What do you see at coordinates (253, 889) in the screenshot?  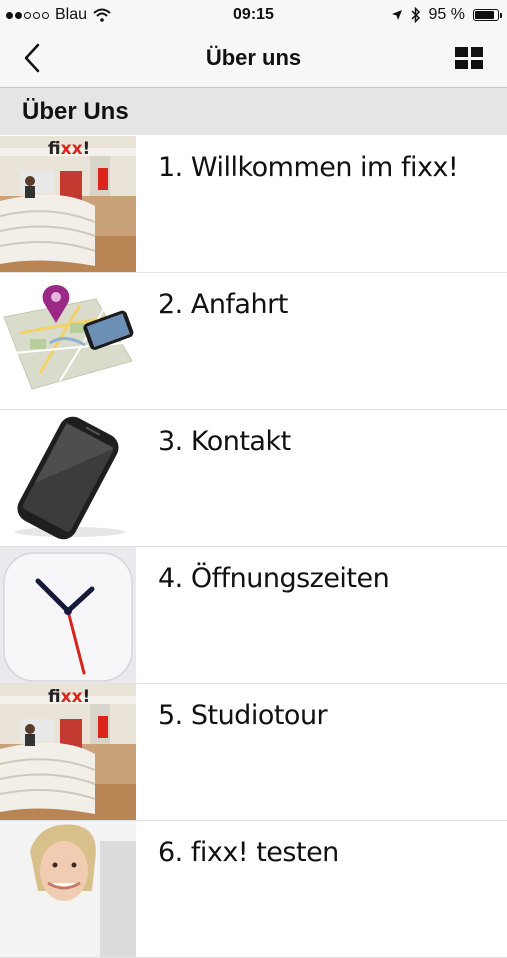 I see `list-item-fixx-testen: 6. fixx! testen` at bounding box center [253, 889].